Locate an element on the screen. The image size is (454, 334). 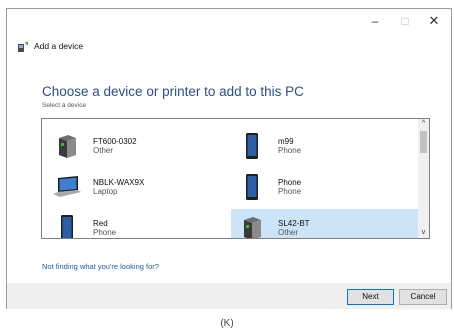
device-name: Phone is located at coordinates (290, 182).